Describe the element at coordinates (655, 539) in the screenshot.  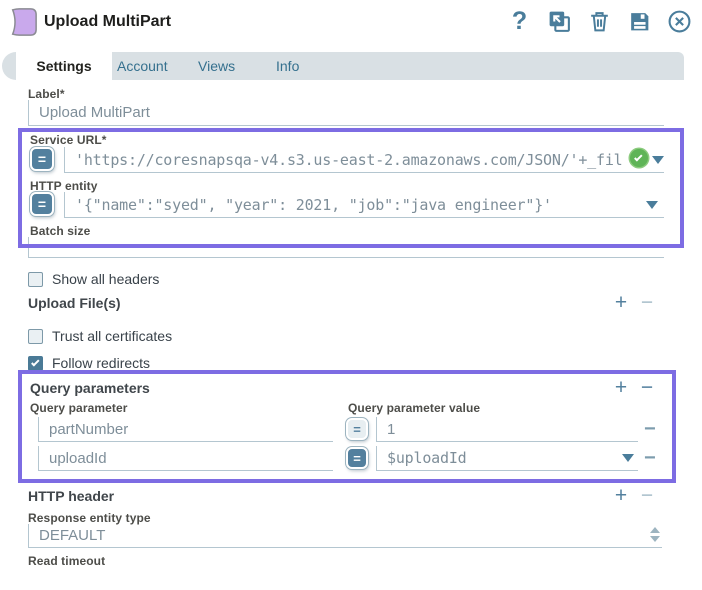
I see `spinner-down-icon` at that location.